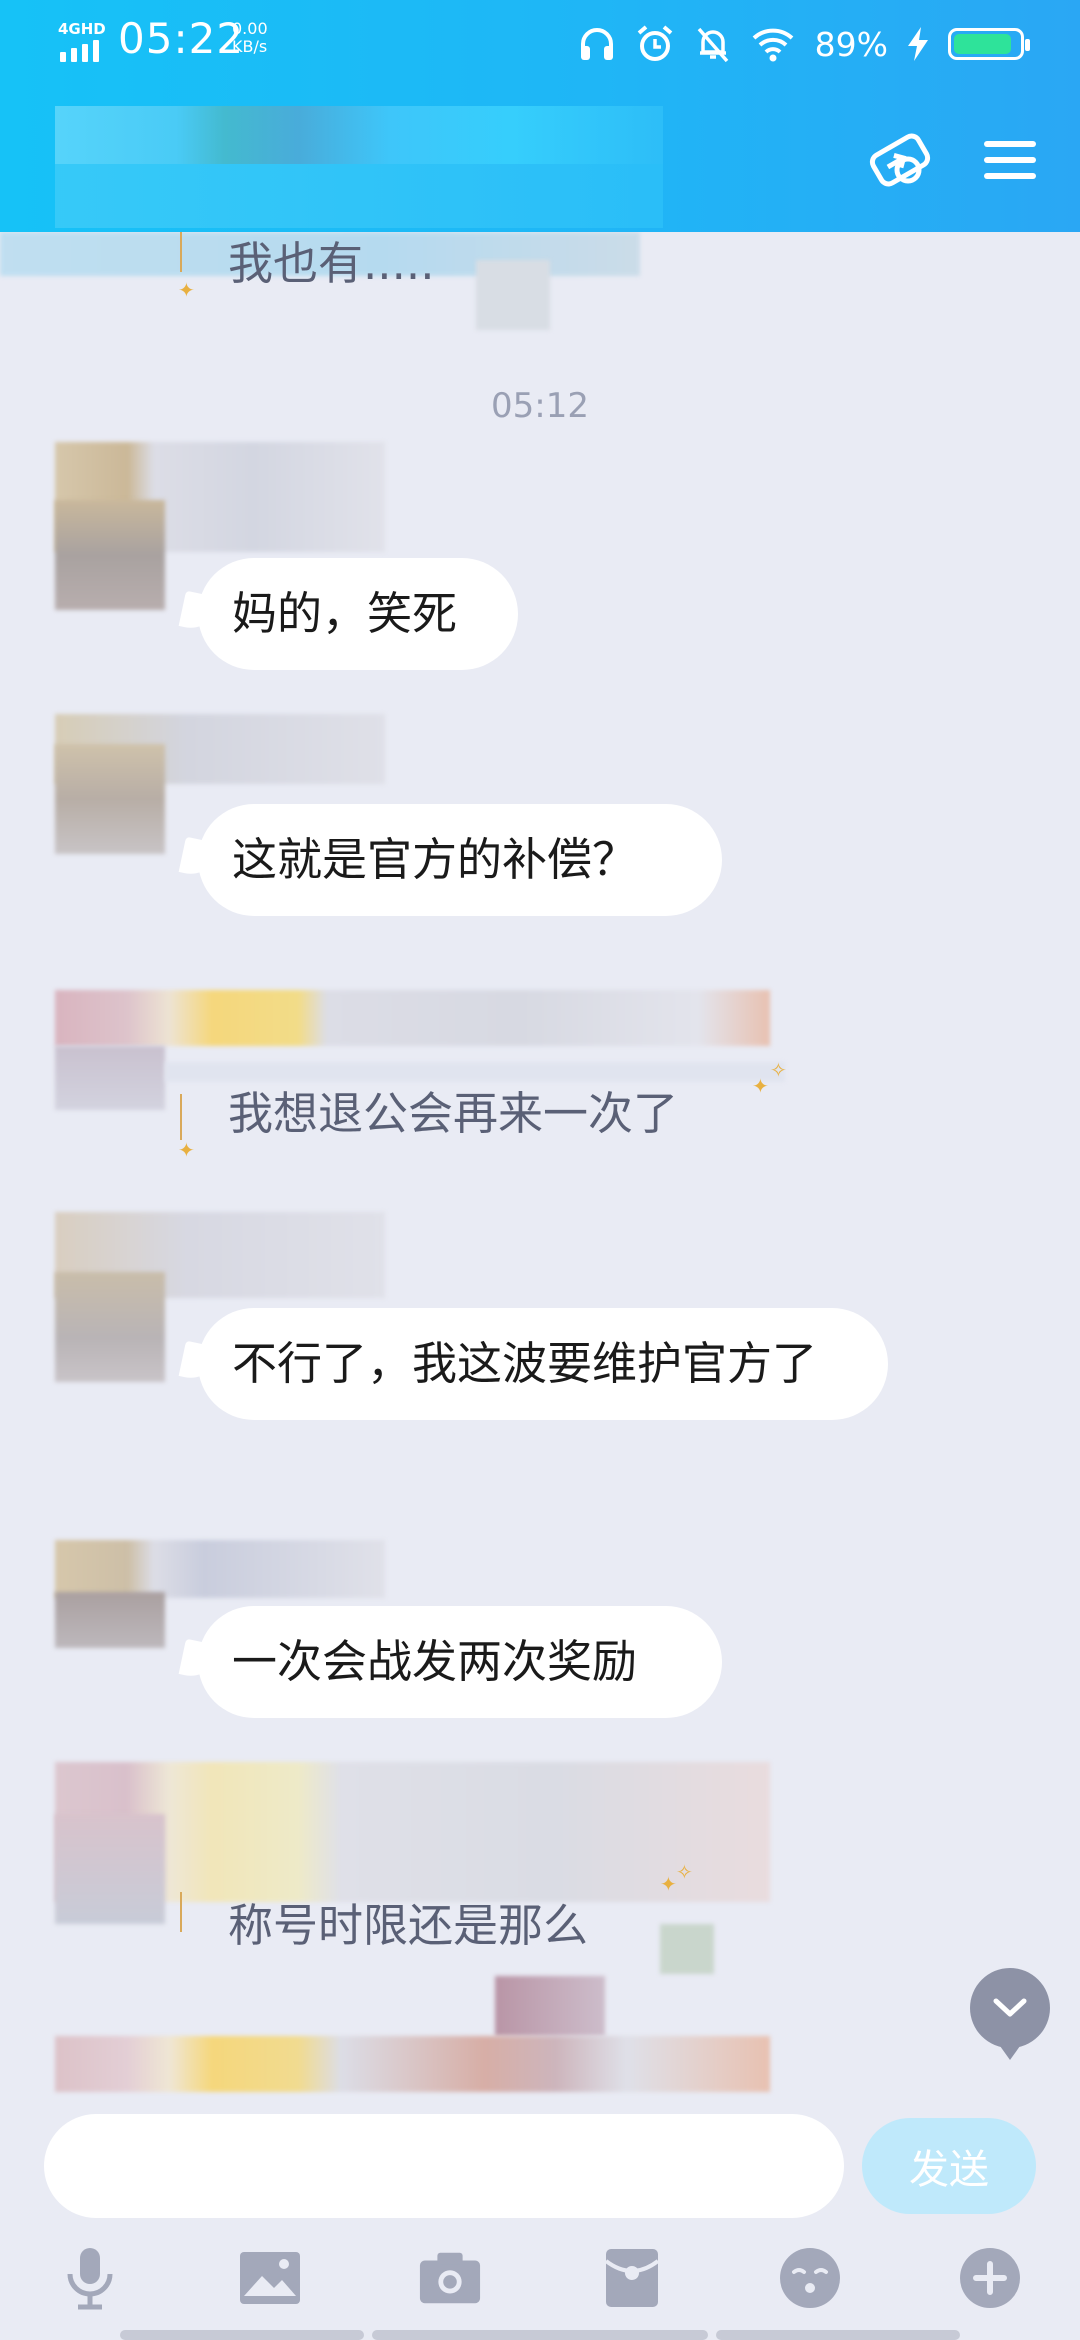  Describe the element at coordinates (359, 196) in the screenshot. I see `chat-subtitle` at that location.